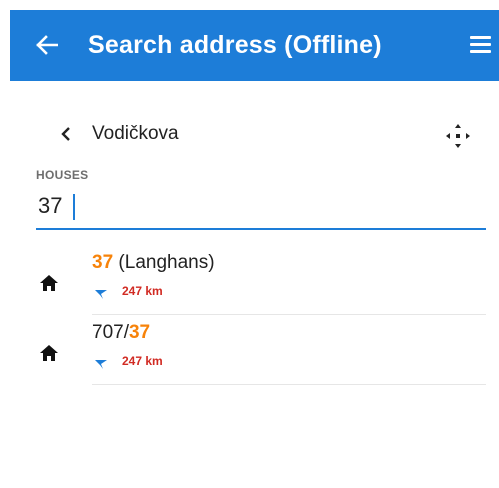  Describe the element at coordinates (110, 332) in the screenshot. I see `result-prefix: 707/` at that location.